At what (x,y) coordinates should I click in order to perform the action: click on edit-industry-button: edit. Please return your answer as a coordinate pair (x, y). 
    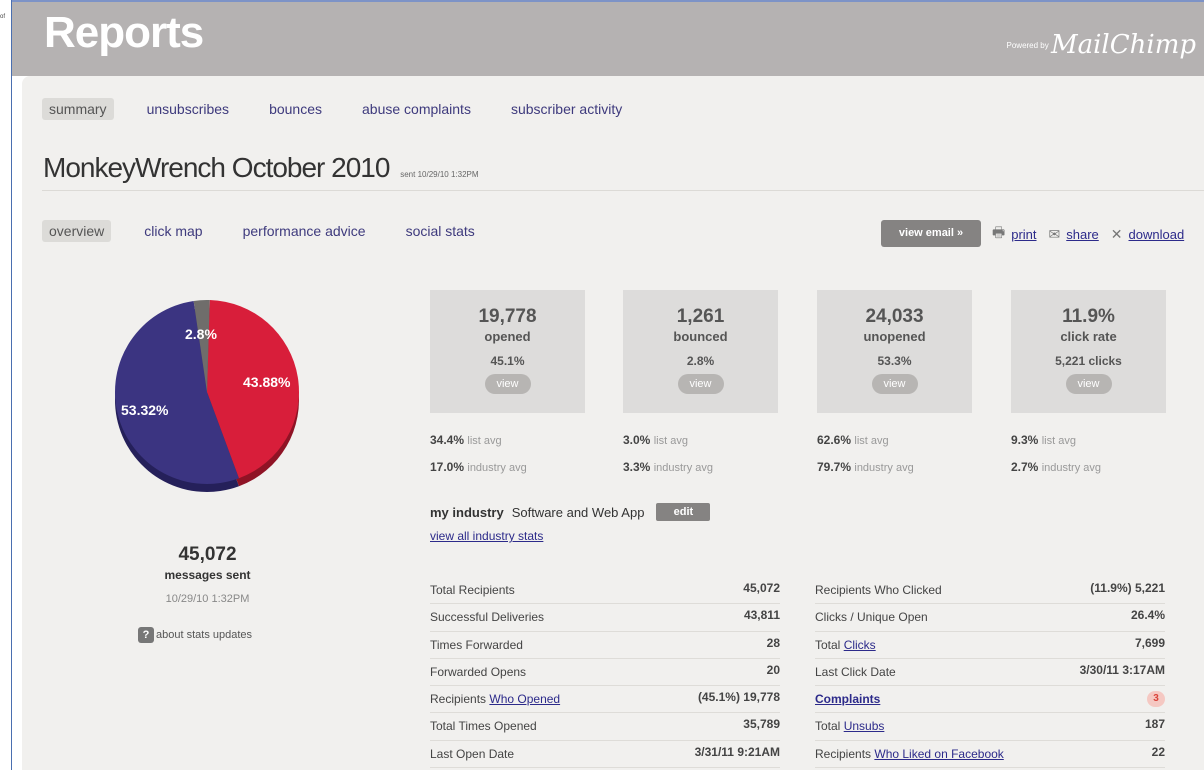
    Looking at the image, I should click on (683, 512).